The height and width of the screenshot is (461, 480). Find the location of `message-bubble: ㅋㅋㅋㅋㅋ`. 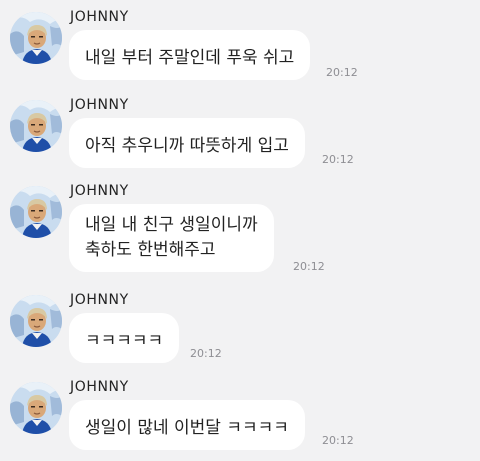

message-bubble: ㅋㅋㅋㅋㅋ is located at coordinates (124, 338).